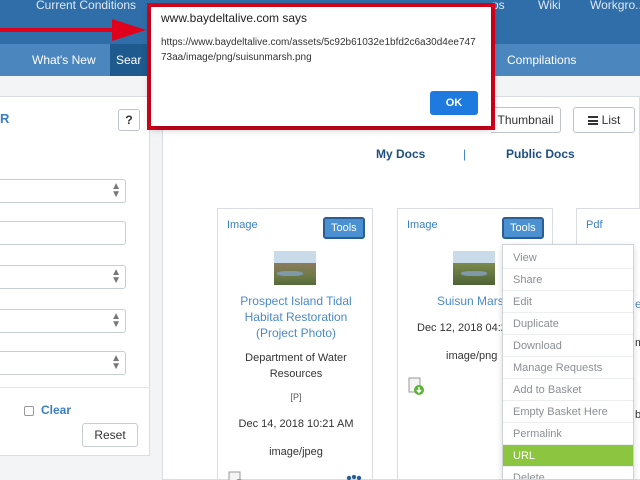 This screenshot has height=480, width=640. I want to click on card-format-fragment: b, so click(637, 415).